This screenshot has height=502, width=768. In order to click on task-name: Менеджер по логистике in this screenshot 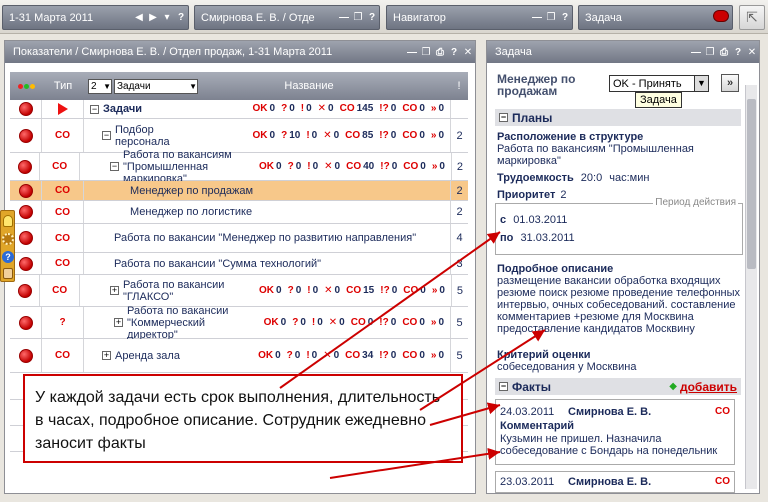, I will do `click(191, 212)`.